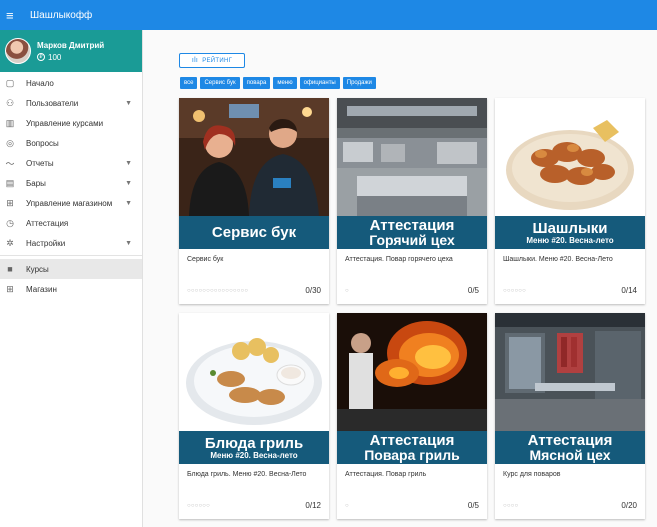 The width and height of the screenshot is (657, 527). I want to click on profile-points: ₽ 100, so click(70, 57).